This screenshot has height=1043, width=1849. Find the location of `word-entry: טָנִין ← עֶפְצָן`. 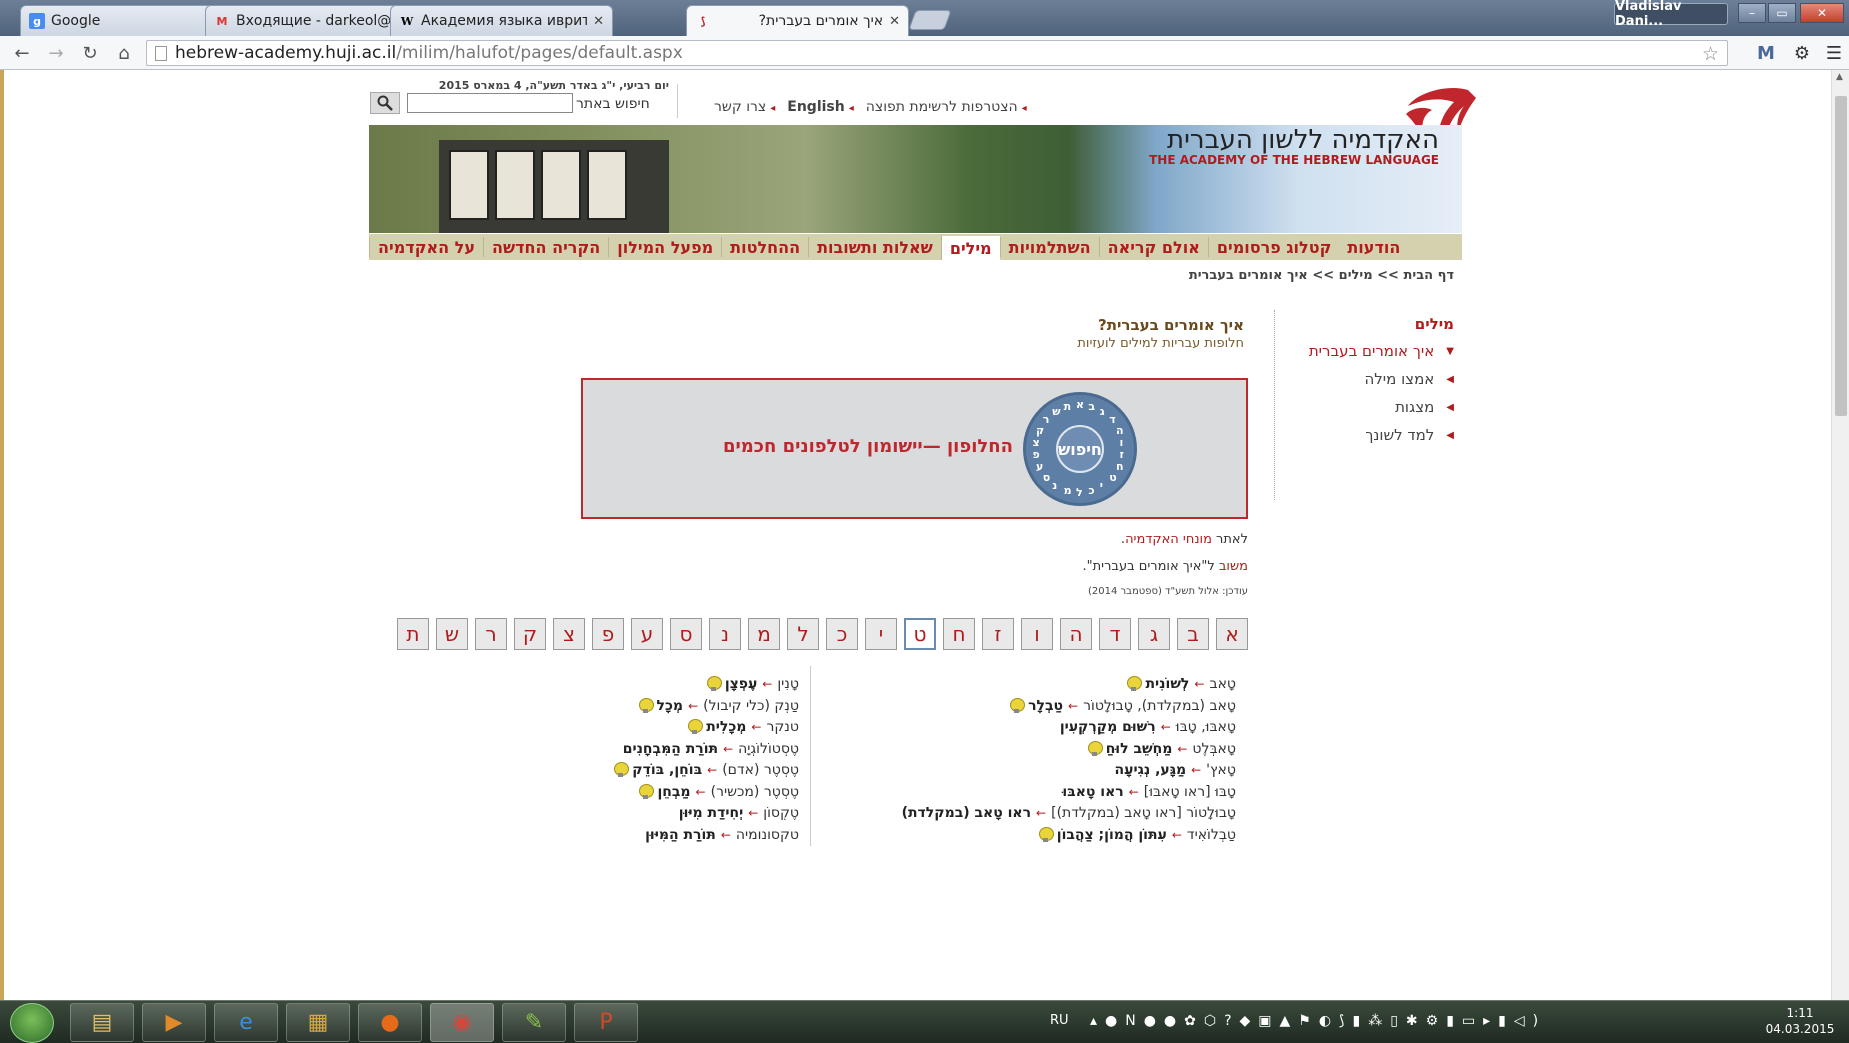

word-entry: טָנִין ← עֶפְצָן is located at coordinates (752, 684).